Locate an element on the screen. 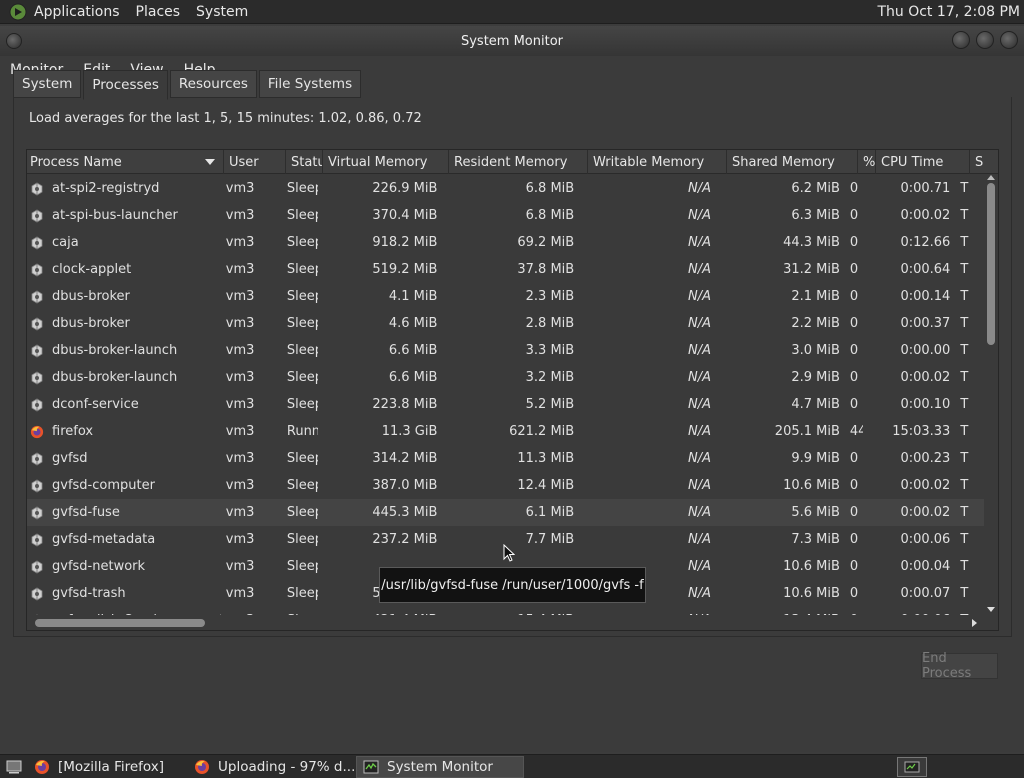  column-shared-memory: Shared Memory is located at coordinates (792, 162).